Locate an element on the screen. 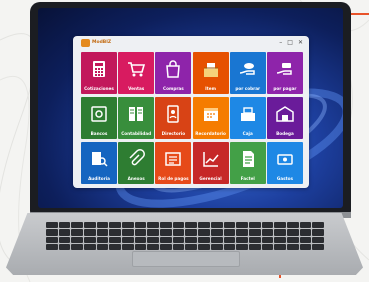 The image size is (369, 282). tile-bancos: Bancos is located at coordinates (99, 118).